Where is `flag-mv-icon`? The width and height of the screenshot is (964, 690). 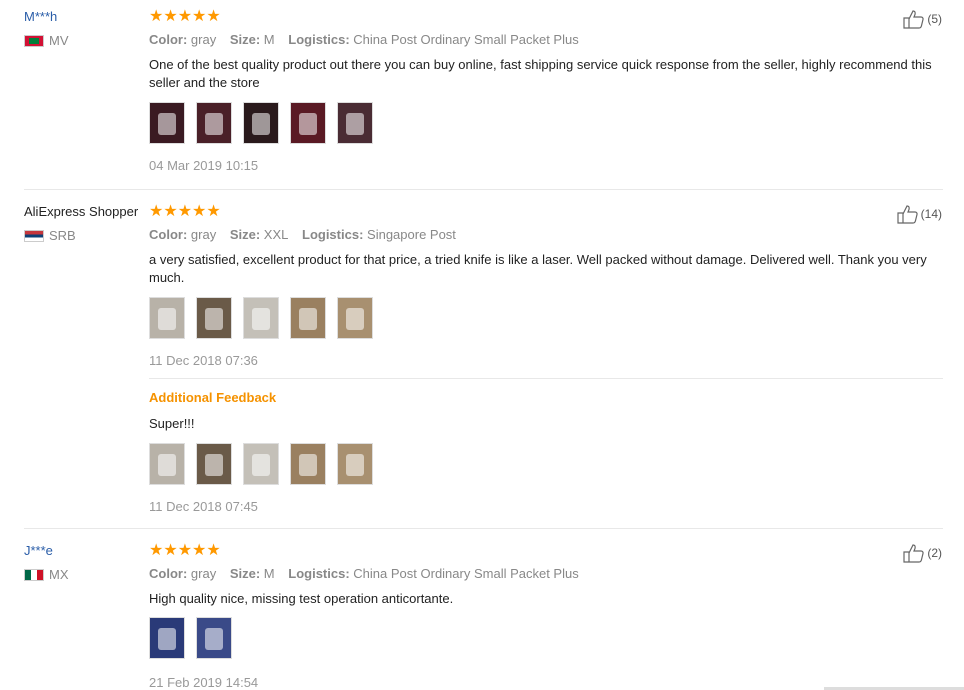
flag-mv-icon is located at coordinates (34, 40).